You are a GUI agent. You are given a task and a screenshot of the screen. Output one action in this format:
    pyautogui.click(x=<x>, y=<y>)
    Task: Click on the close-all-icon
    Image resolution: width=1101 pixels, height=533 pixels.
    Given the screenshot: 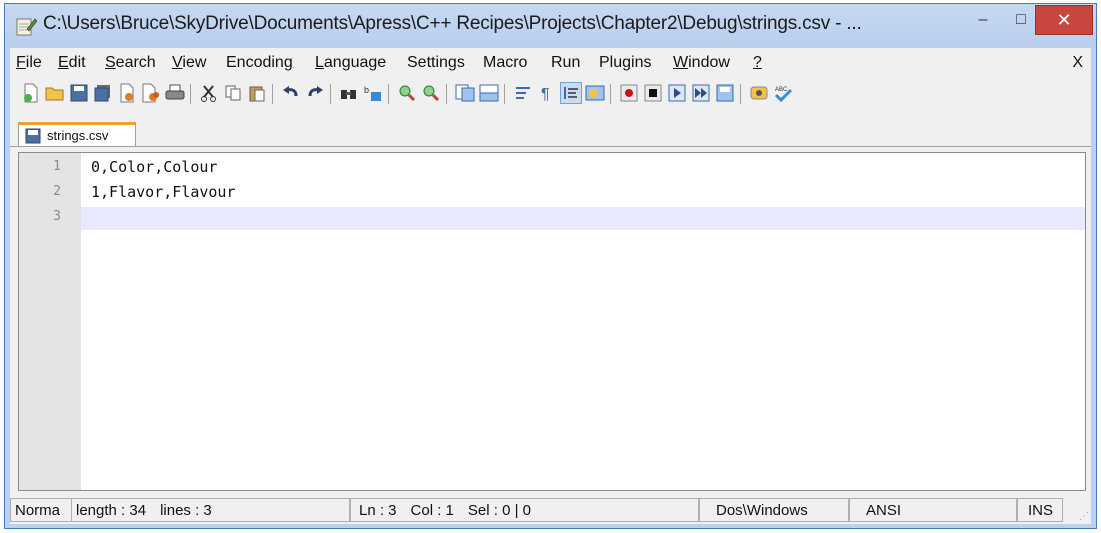 What is the action you would take?
    pyautogui.click(x=151, y=93)
    